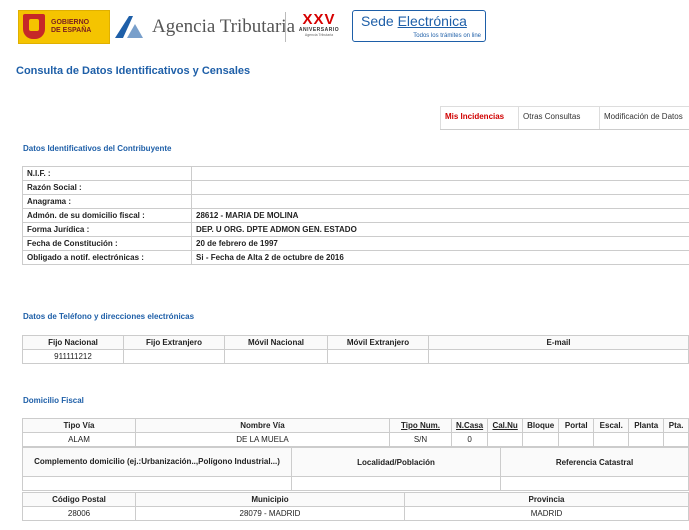 The height and width of the screenshot is (530, 689). What do you see at coordinates (107, 243) in the screenshot?
I see `row-label: Fecha de Constitución :` at bounding box center [107, 243].